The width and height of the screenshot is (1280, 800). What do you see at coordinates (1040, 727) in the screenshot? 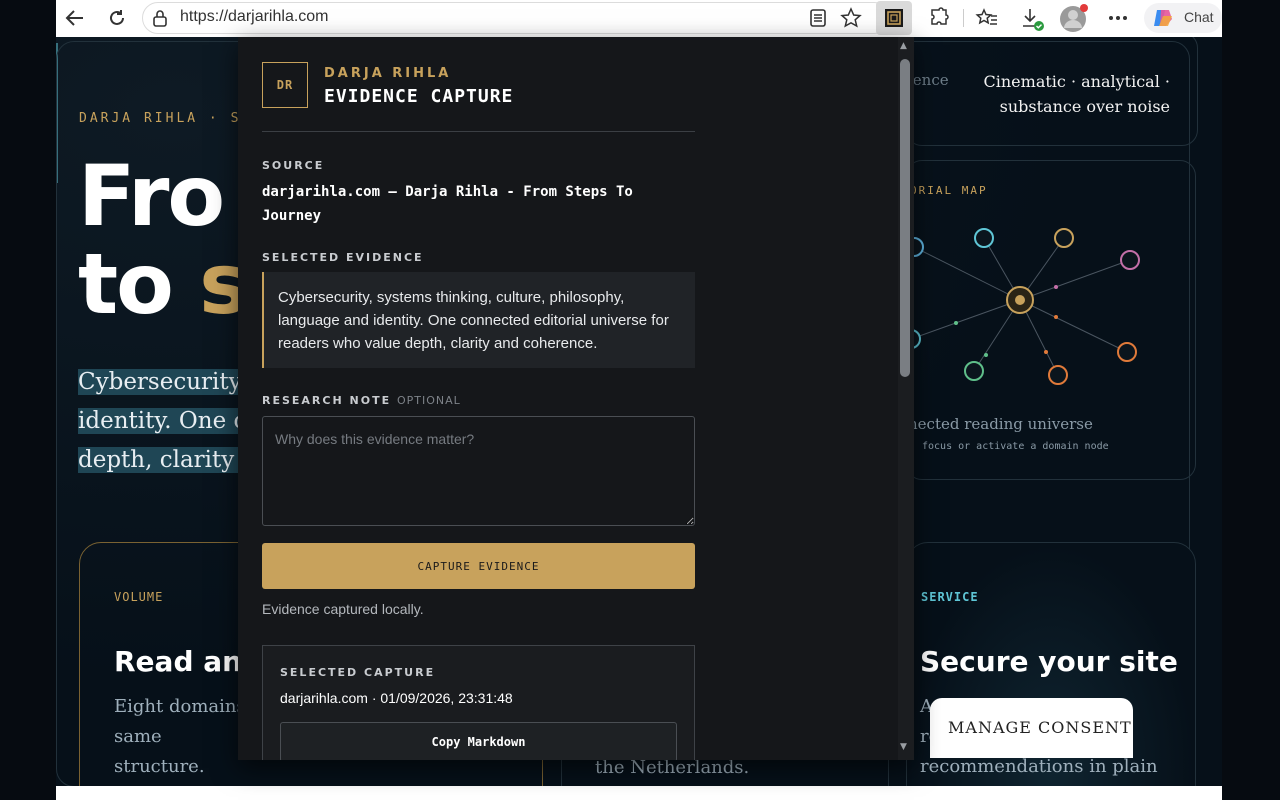
I see `manage-consent-label: MANAGE CONSENT` at bounding box center [1040, 727].